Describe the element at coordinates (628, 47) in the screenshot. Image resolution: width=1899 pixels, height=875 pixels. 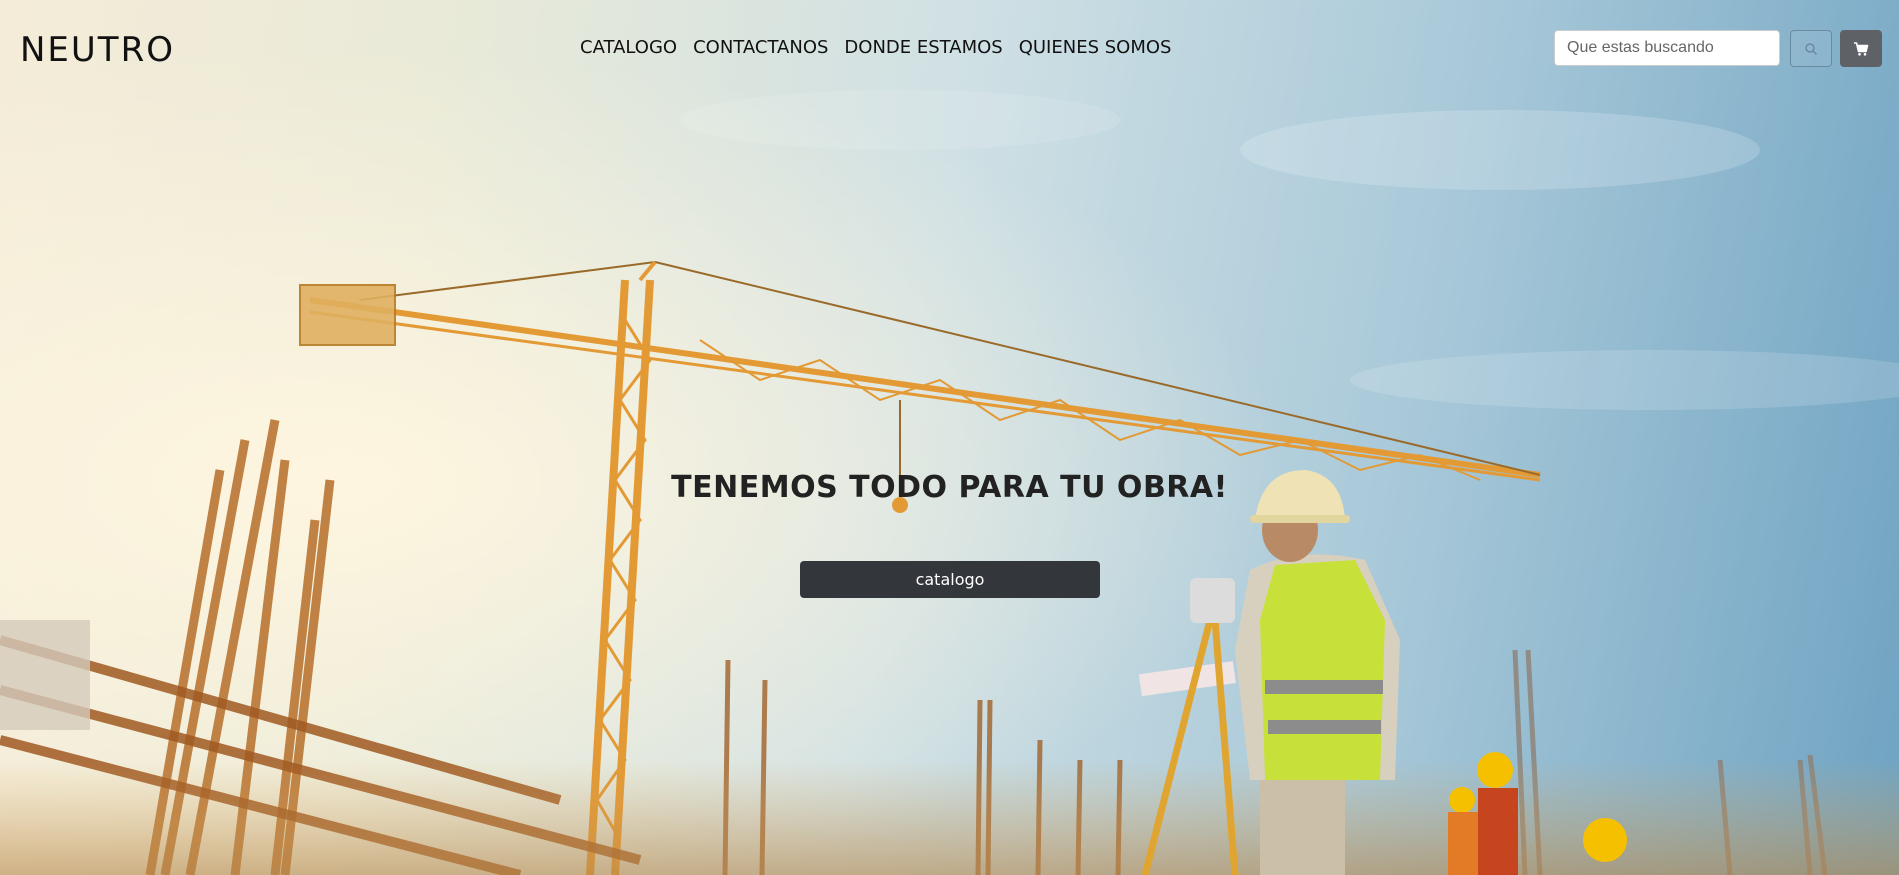
I see `nav-item-catalogo: CATALOGO` at that location.